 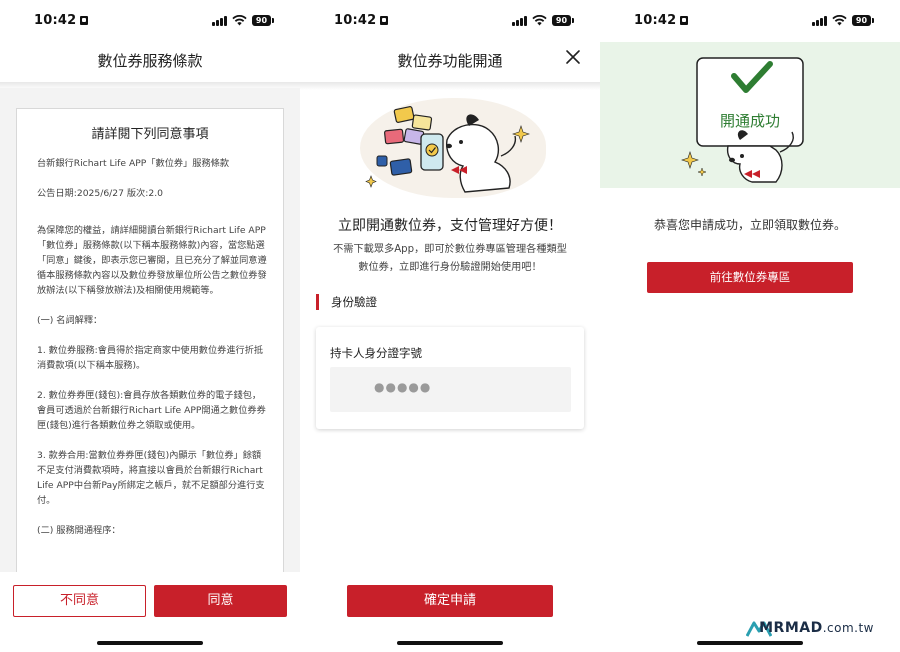 I want to click on terms-paragraph: 公告日期:2025/6/27 版次:2.0, so click(x=100, y=193).